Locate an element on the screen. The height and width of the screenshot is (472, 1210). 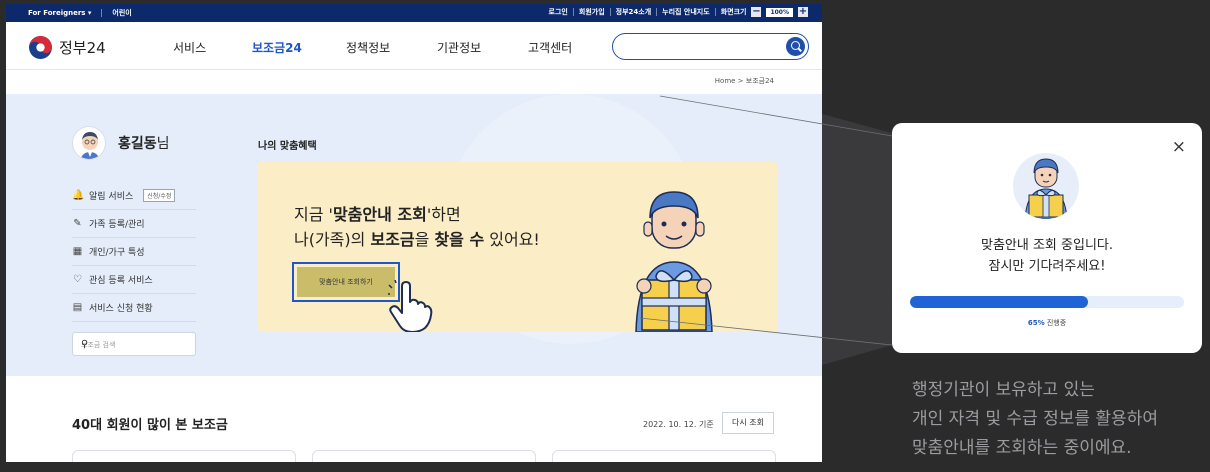
reload-button: 다시 조회 is located at coordinates (748, 423).